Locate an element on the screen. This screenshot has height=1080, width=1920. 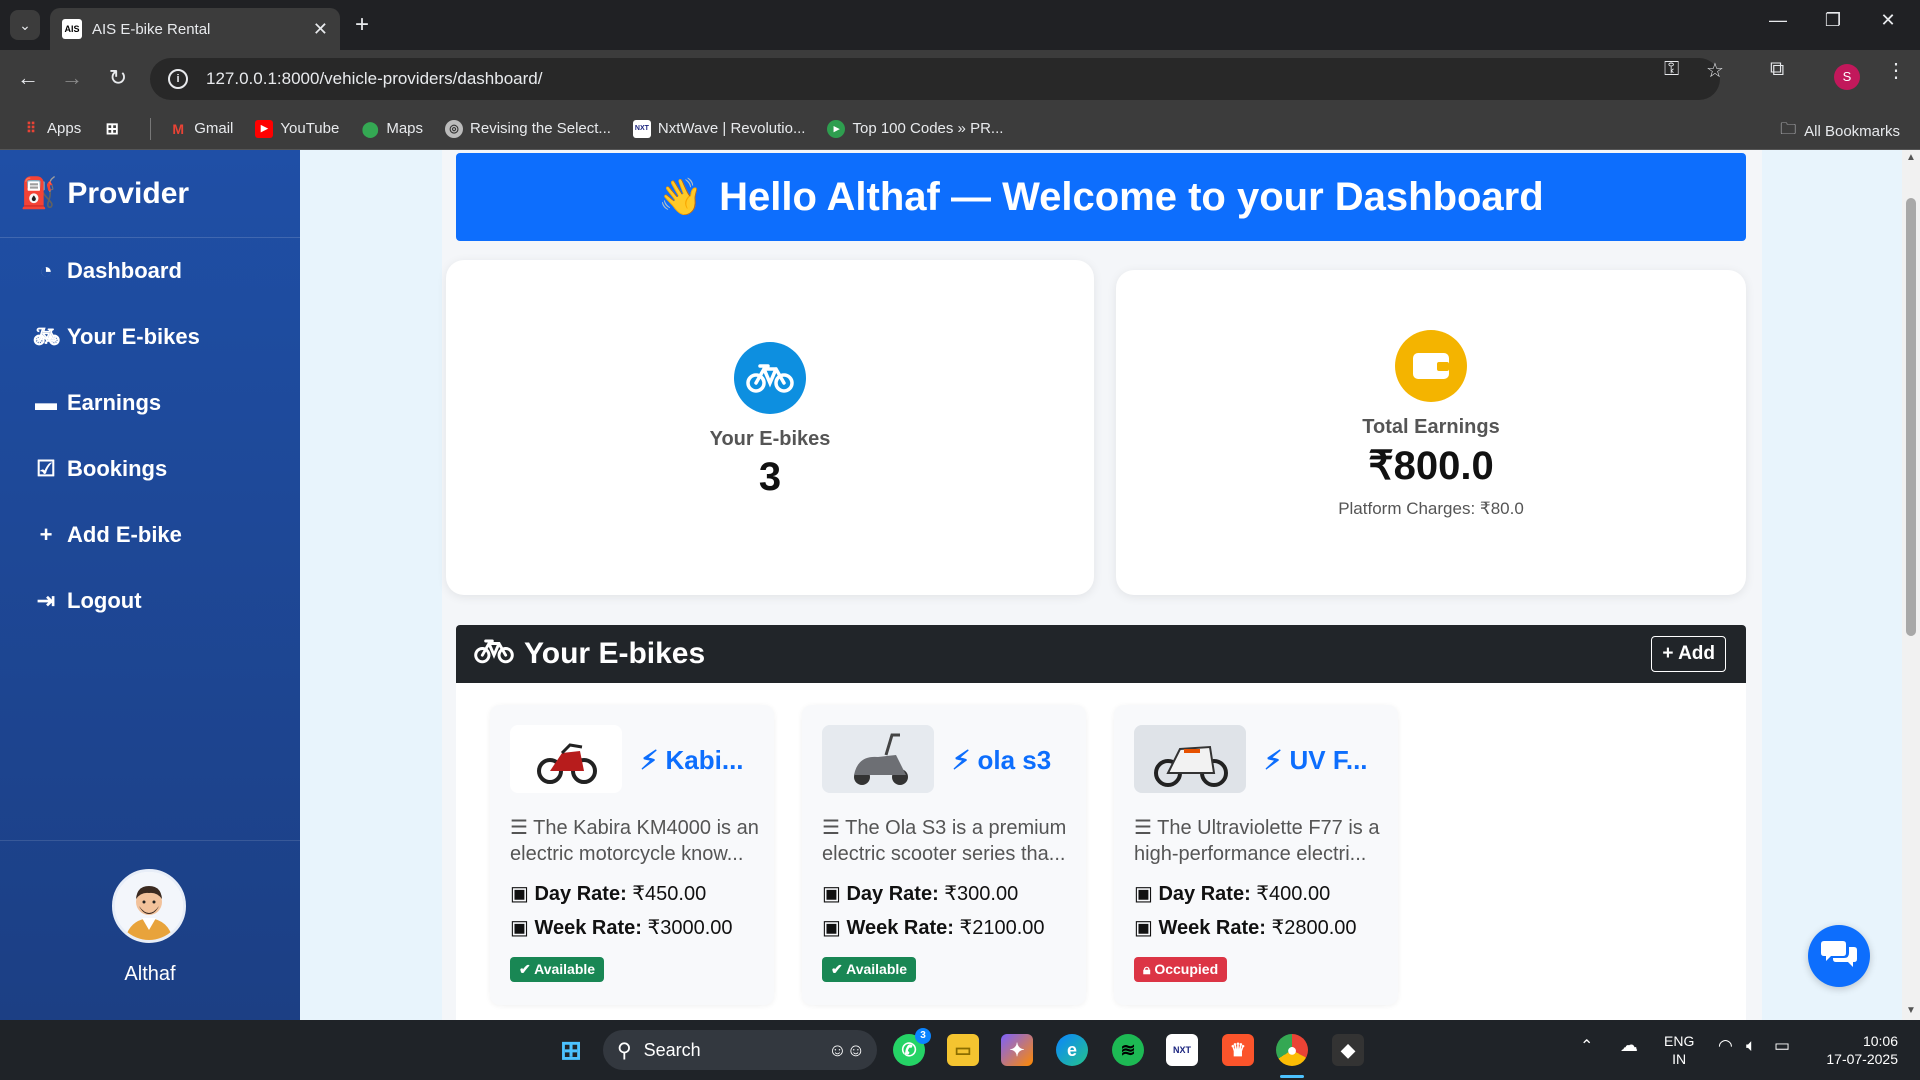
scroll-up-icon: ▲ is located at coordinates (1911, 157).